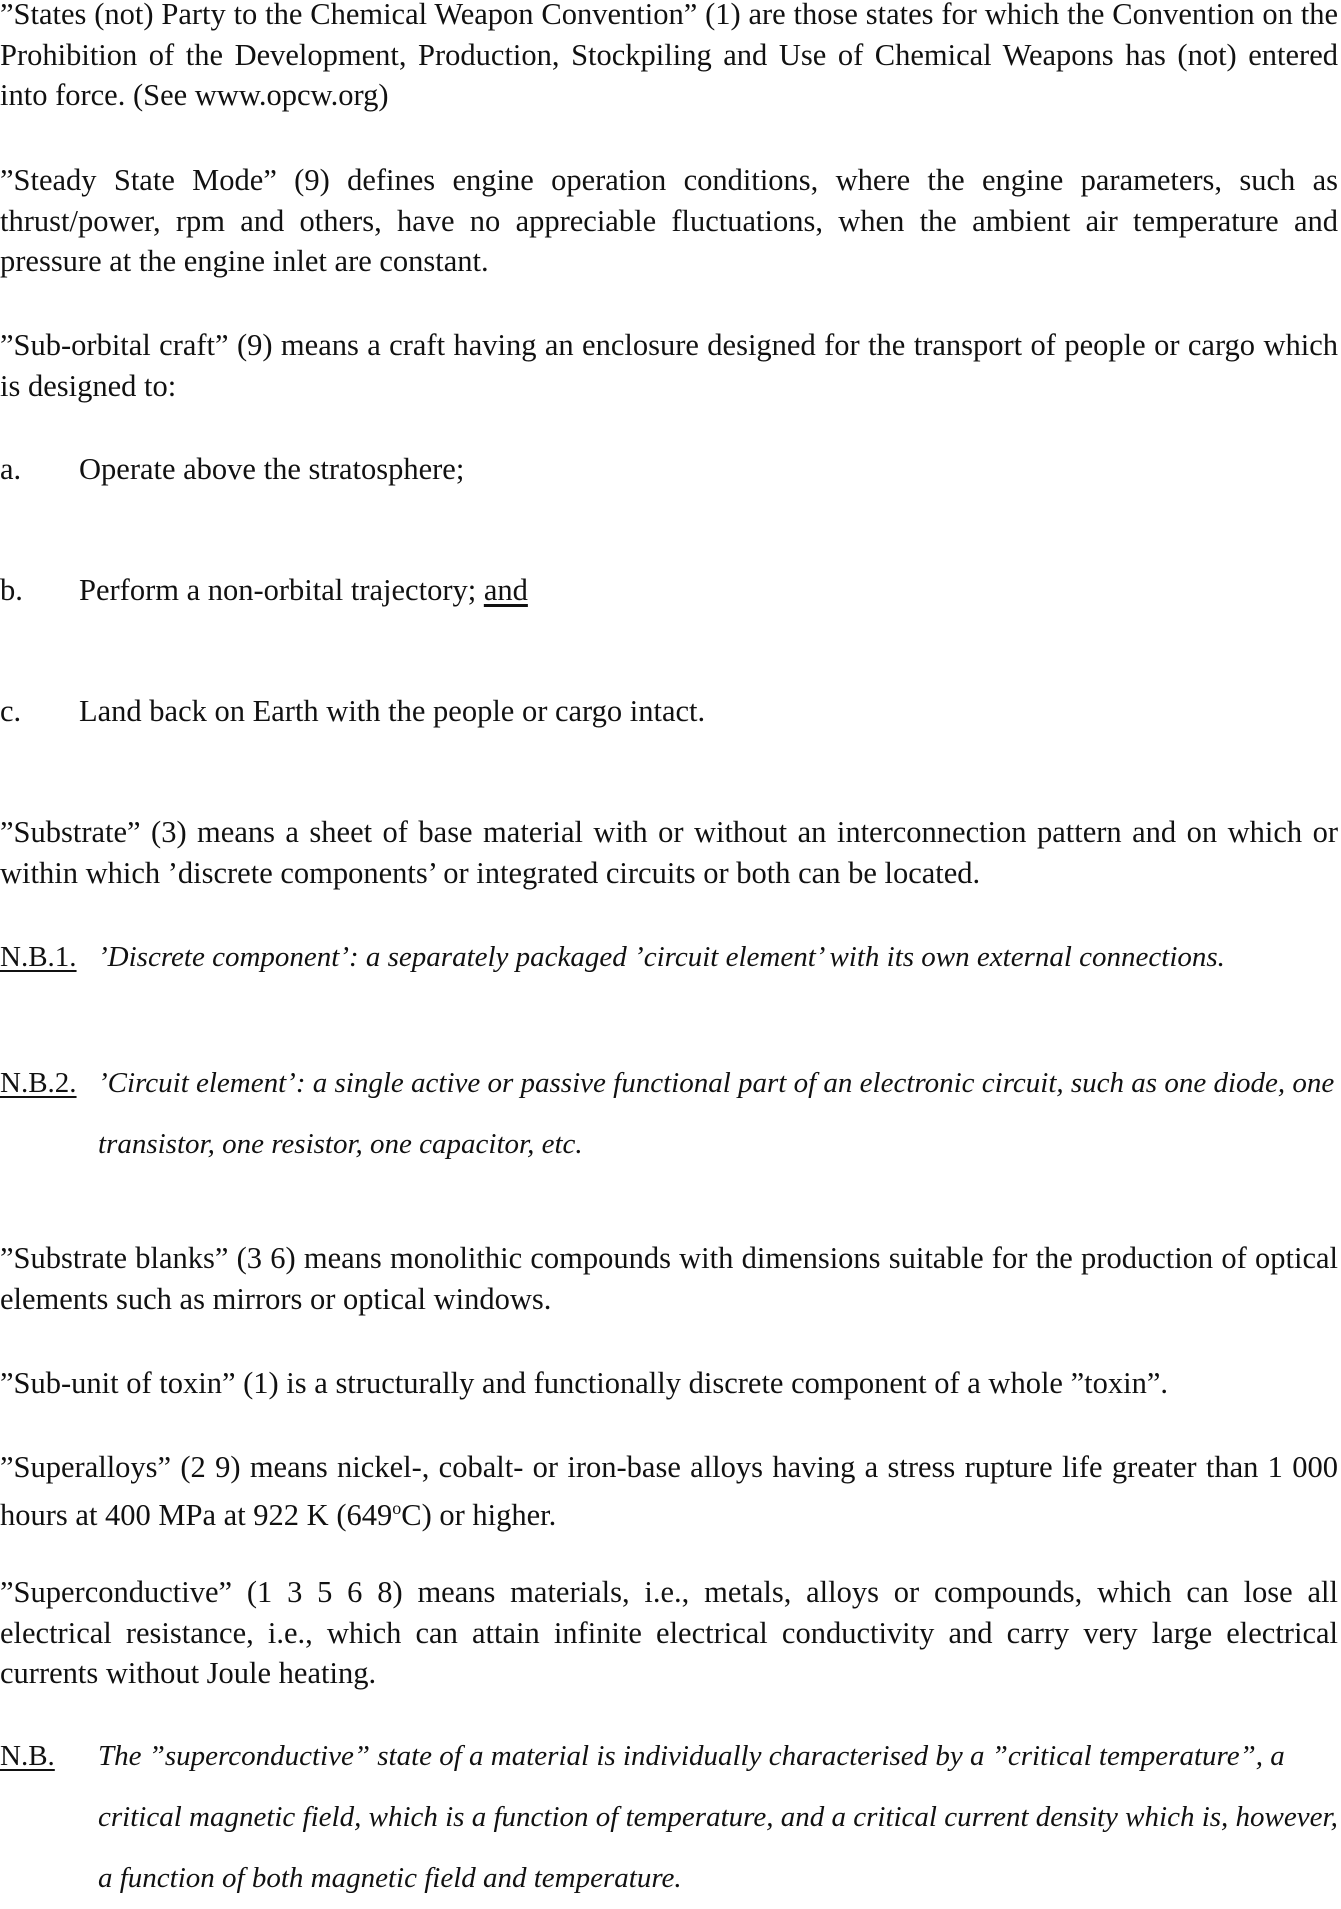 This screenshot has width=1341, height=1909. Describe the element at coordinates (505, 590) in the screenshot. I see `list-item-underlined-and: and` at that location.